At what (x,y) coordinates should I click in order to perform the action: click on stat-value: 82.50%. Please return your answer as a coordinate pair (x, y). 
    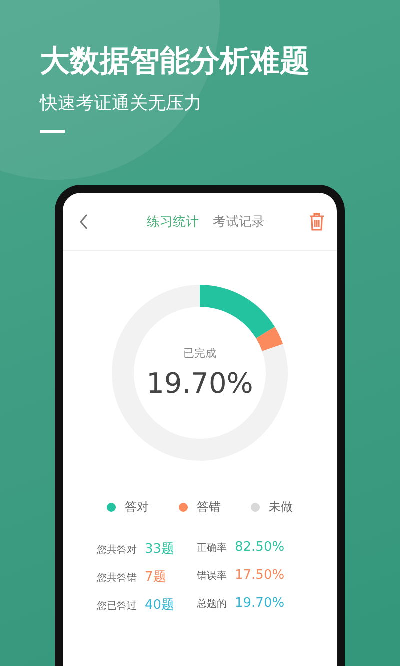
    Looking at the image, I should click on (260, 547).